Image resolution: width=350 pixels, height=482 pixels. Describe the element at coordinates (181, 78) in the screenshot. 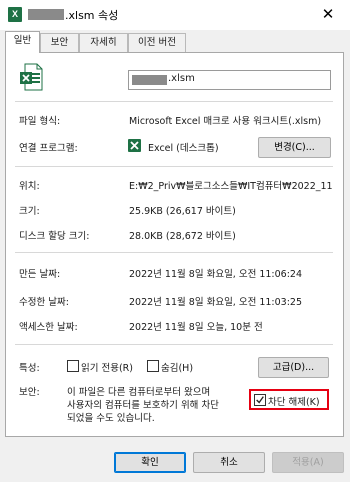

I see `file-name-text: .xlsm` at that location.